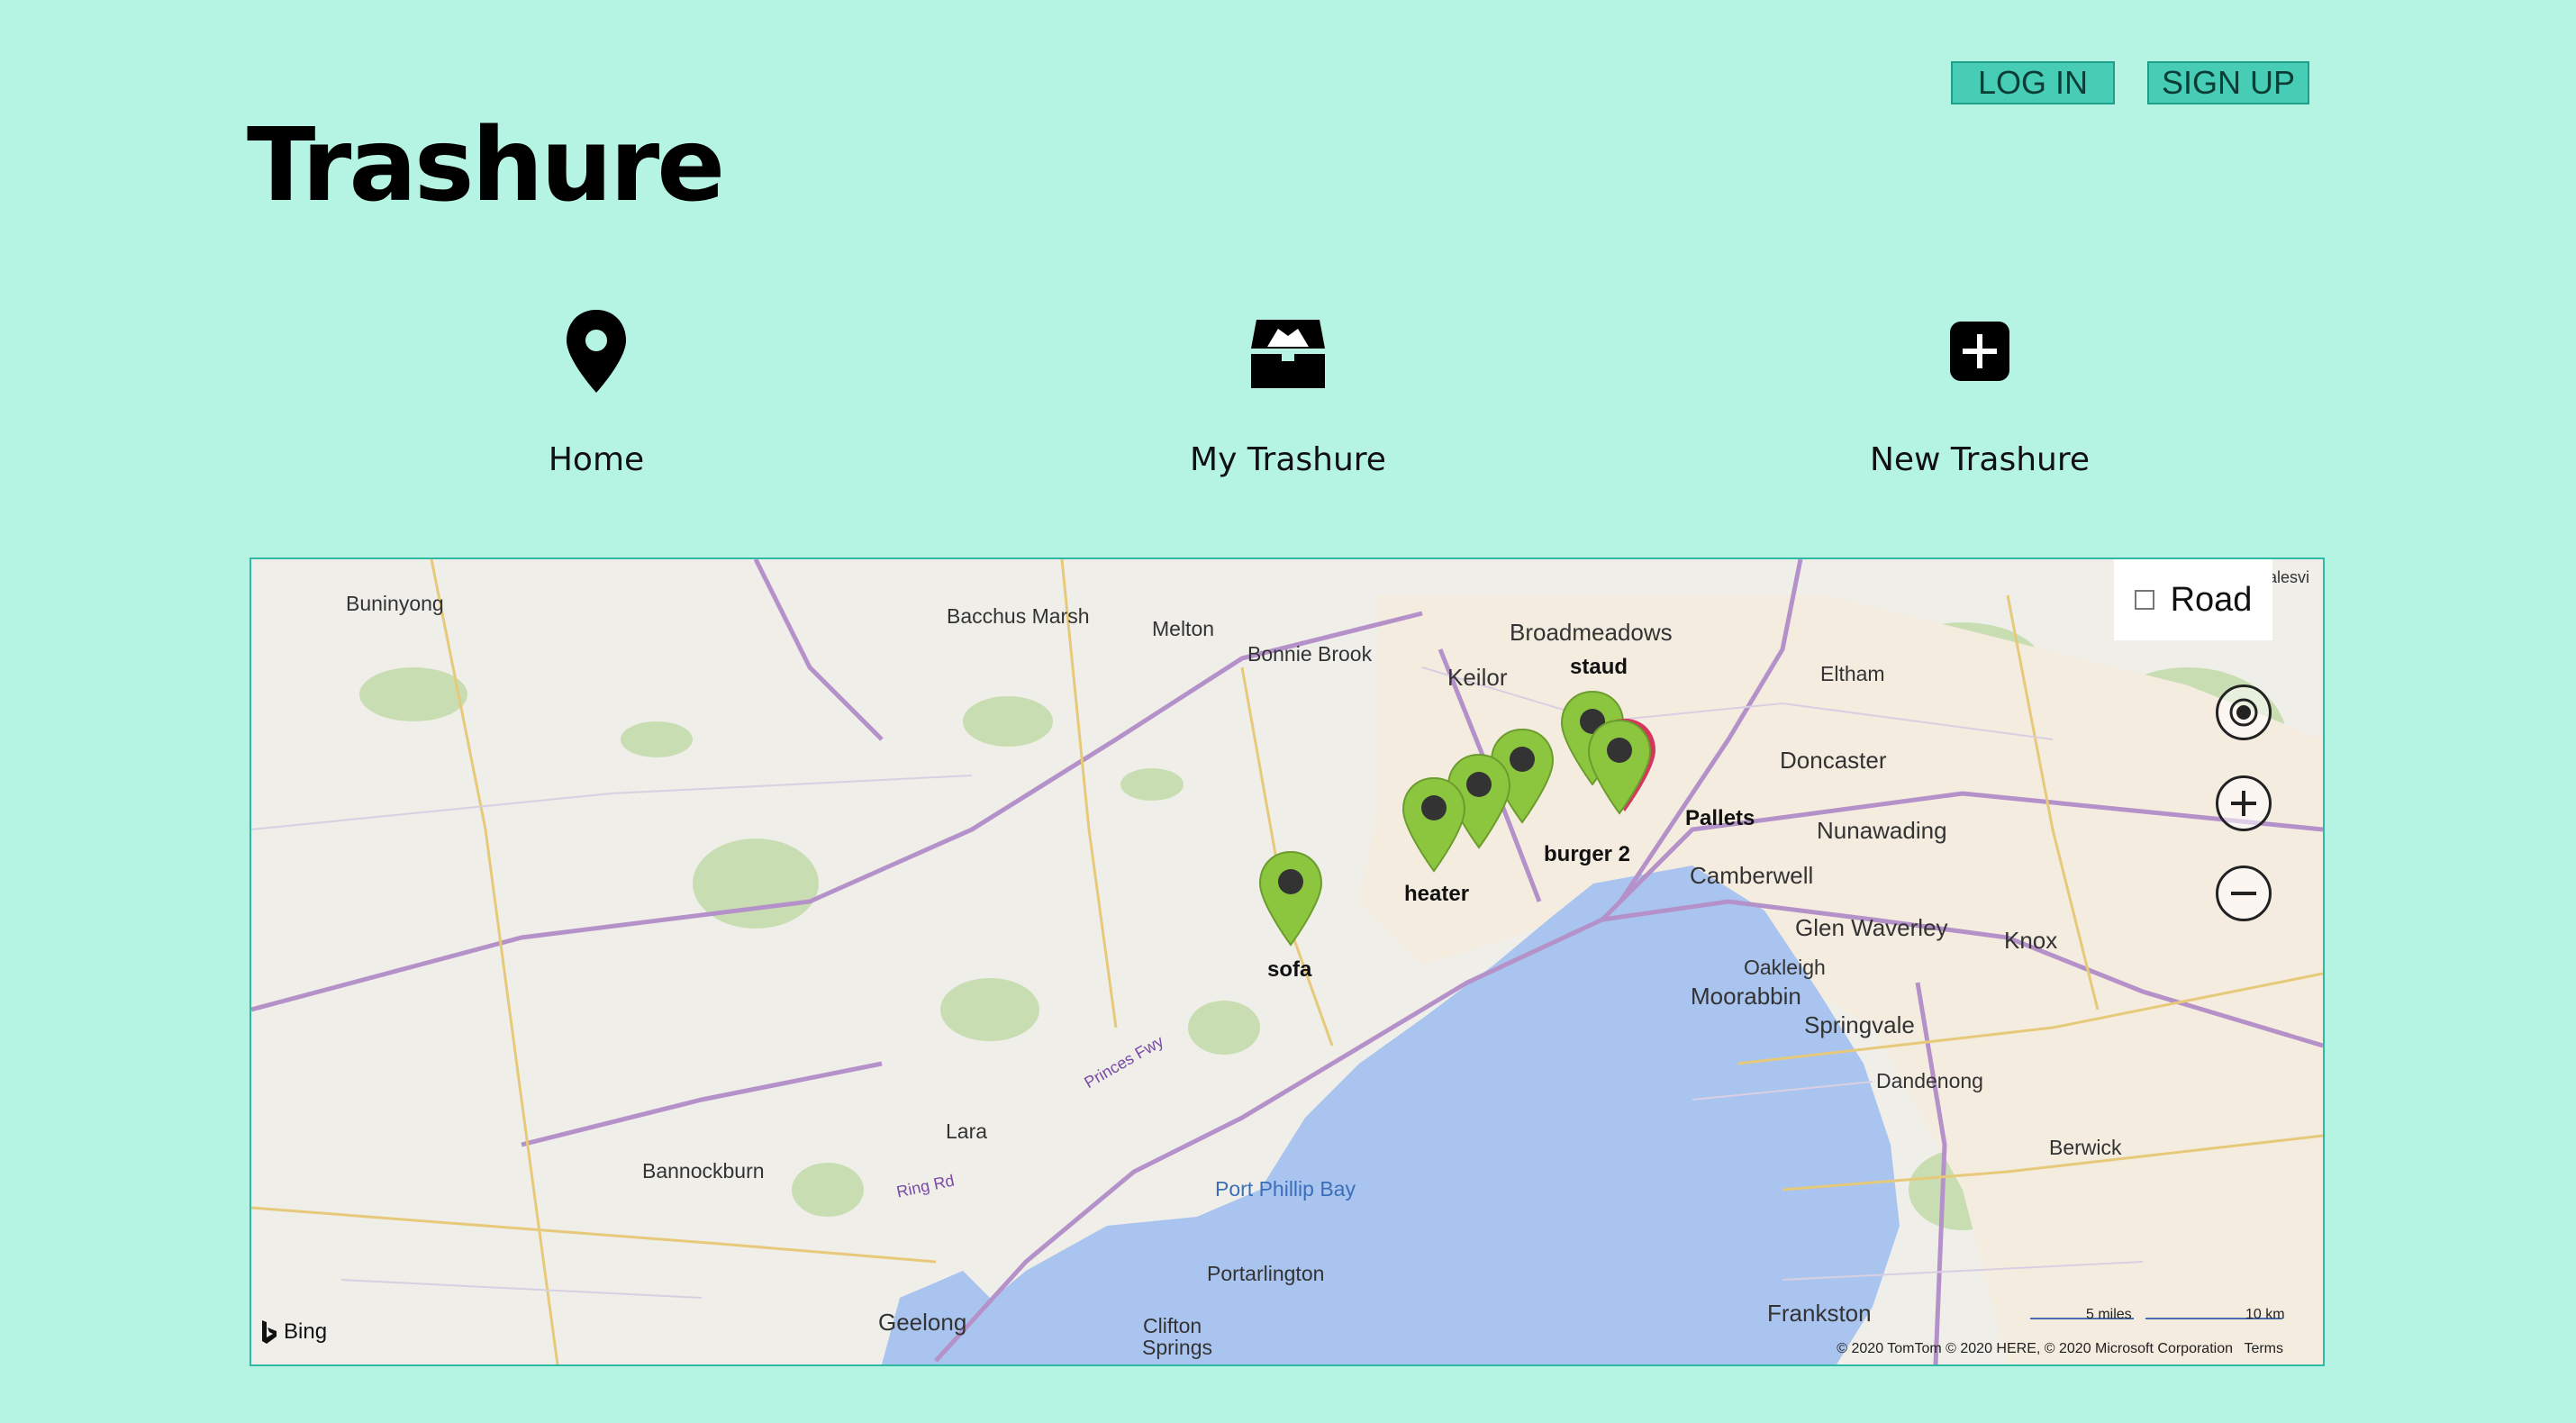 This screenshot has width=2576, height=1423. What do you see at coordinates (596, 459) in the screenshot?
I see `nav-home-label: Home` at bounding box center [596, 459].